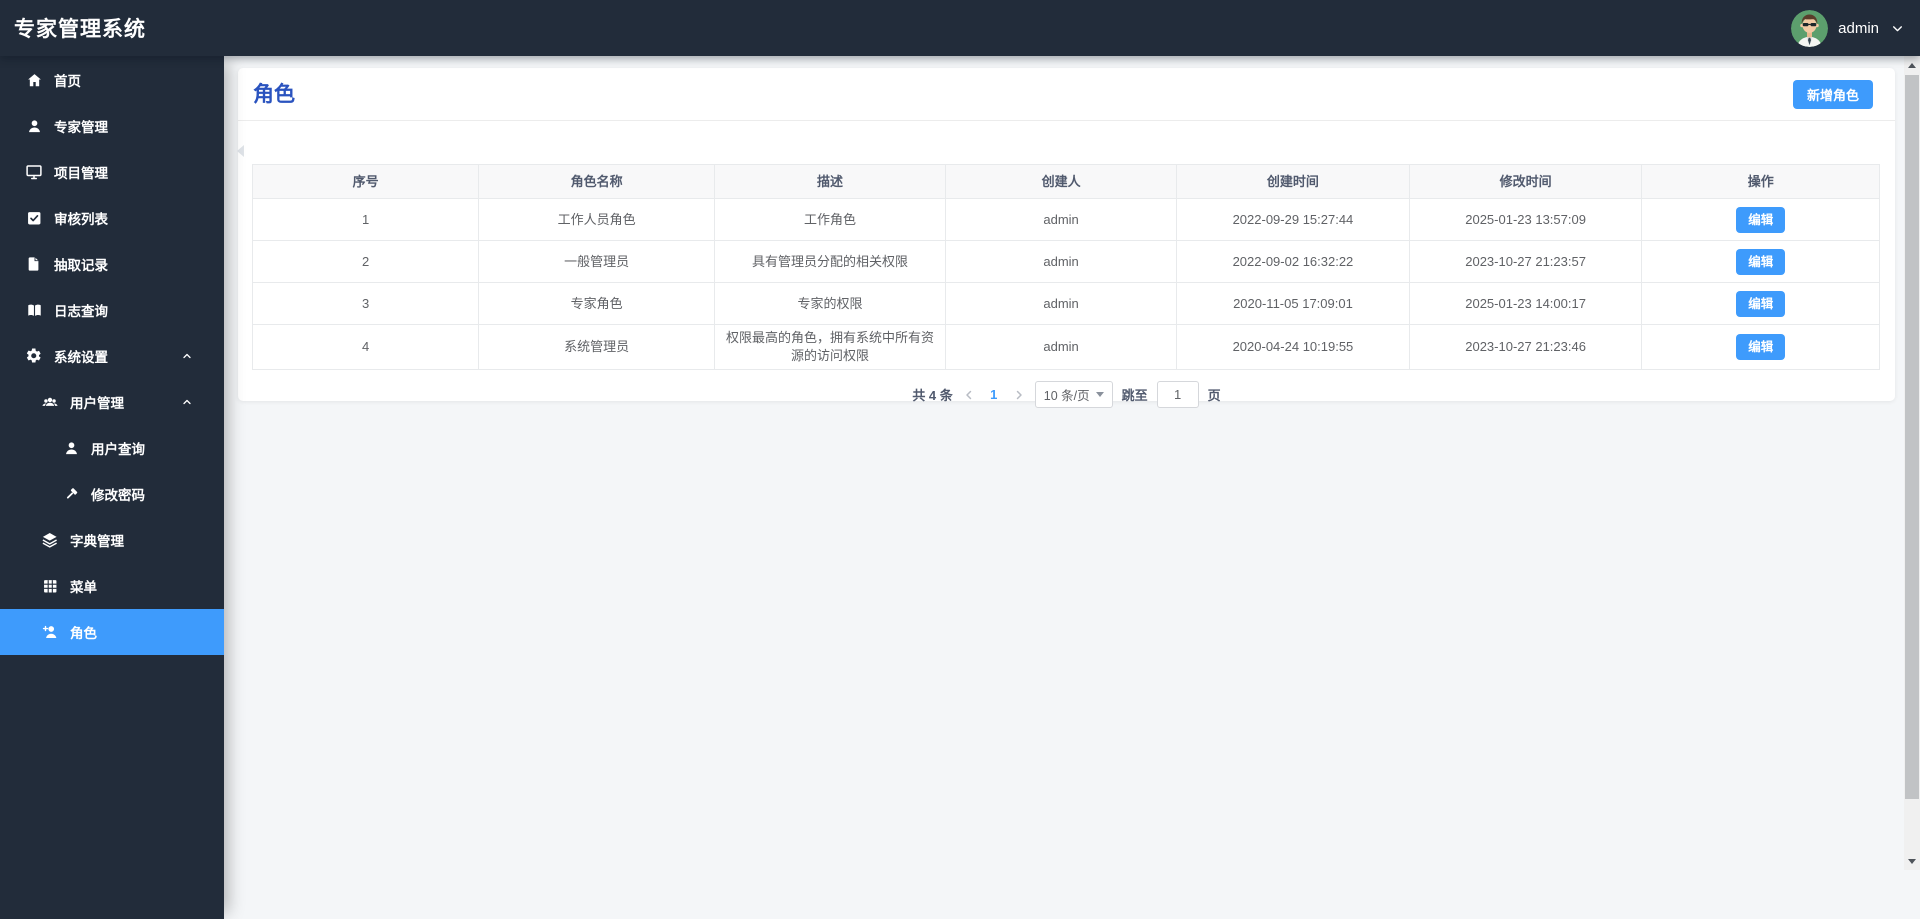 The image size is (1920, 919). What do you see at coordinates (112, 218) in the screenshot?
I see `sidebar-item-audit-list: 审核列表` at bounding box center [112, 218].